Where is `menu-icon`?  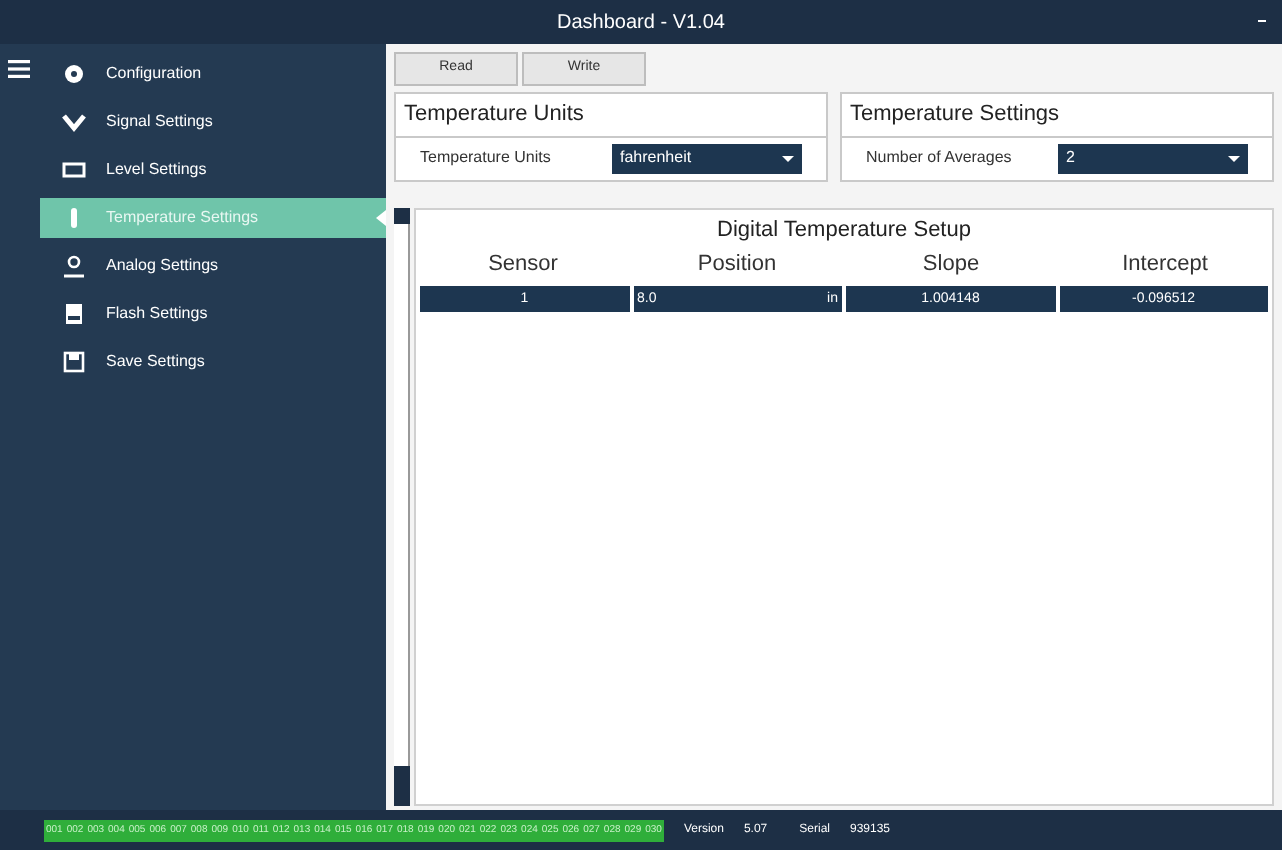
menu-icon is located at coordinates (19, 69).